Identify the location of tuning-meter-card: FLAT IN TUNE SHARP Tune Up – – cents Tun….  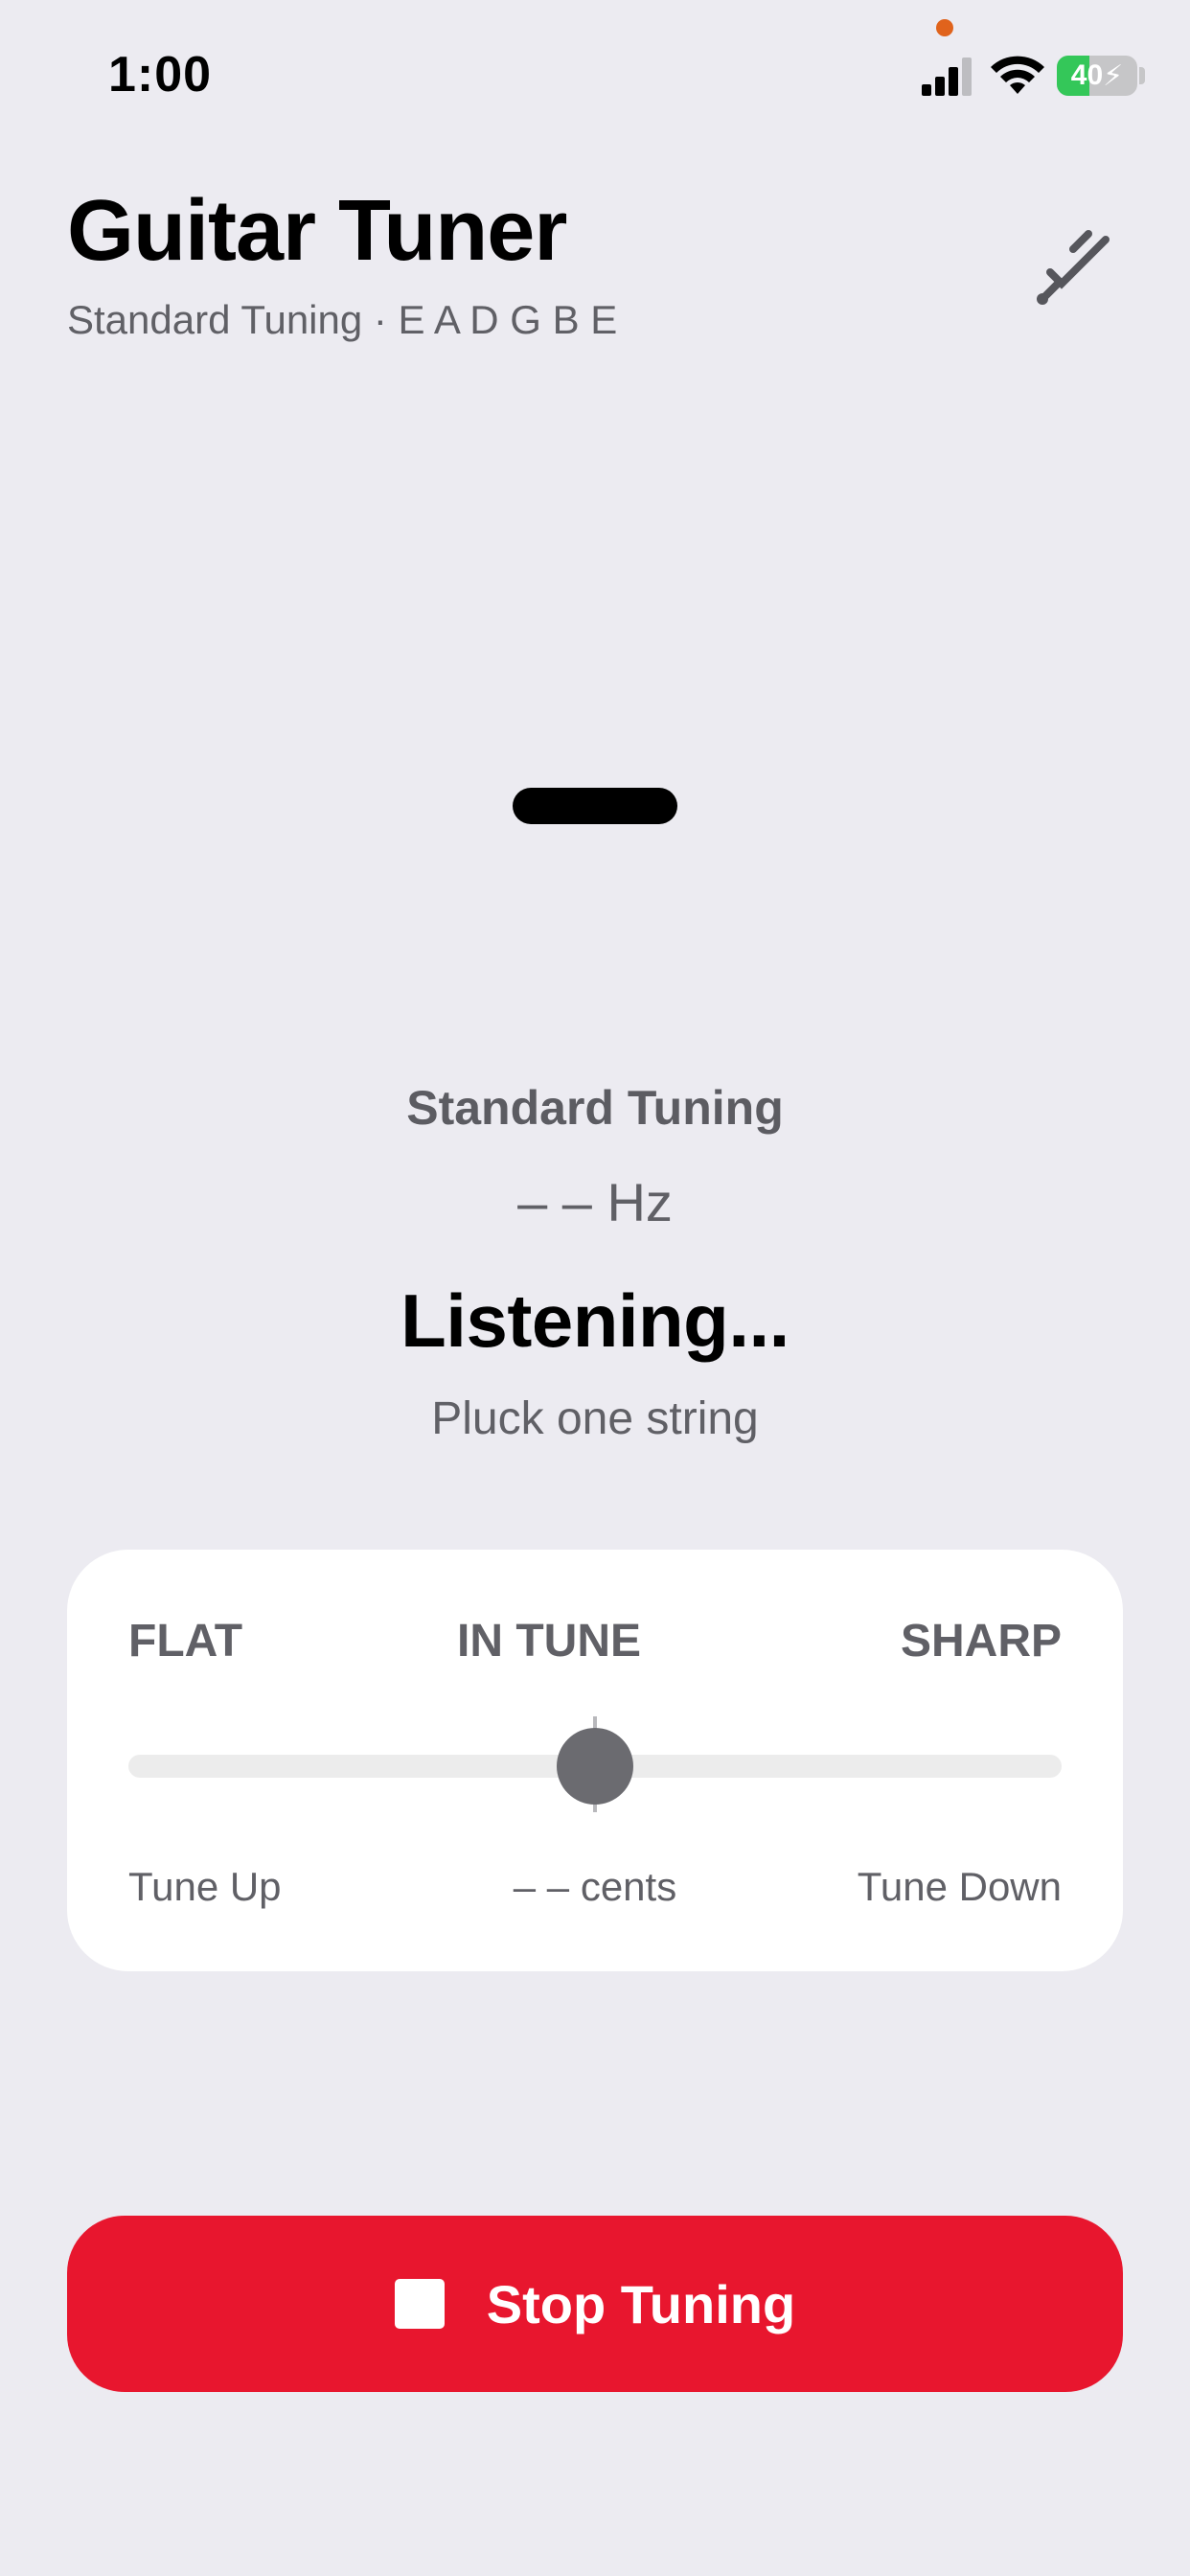
(595, 1760).